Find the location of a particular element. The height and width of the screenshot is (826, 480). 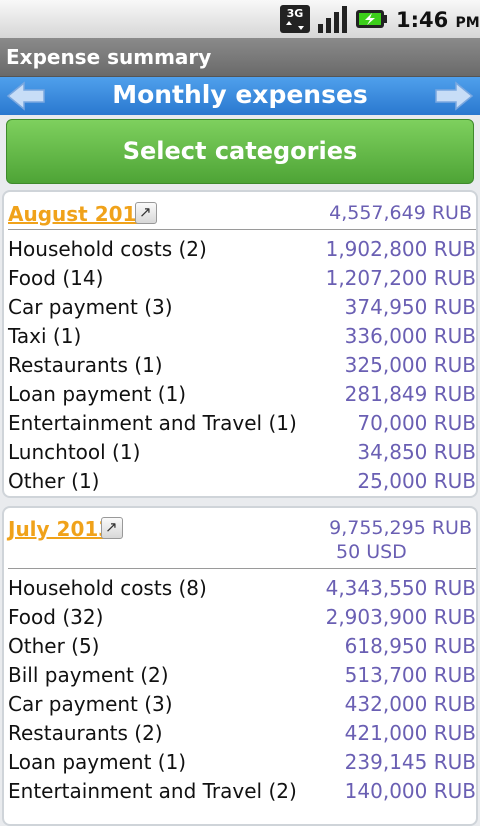

category-amount: 432,000 RUB is located at coordinates (410, 704).